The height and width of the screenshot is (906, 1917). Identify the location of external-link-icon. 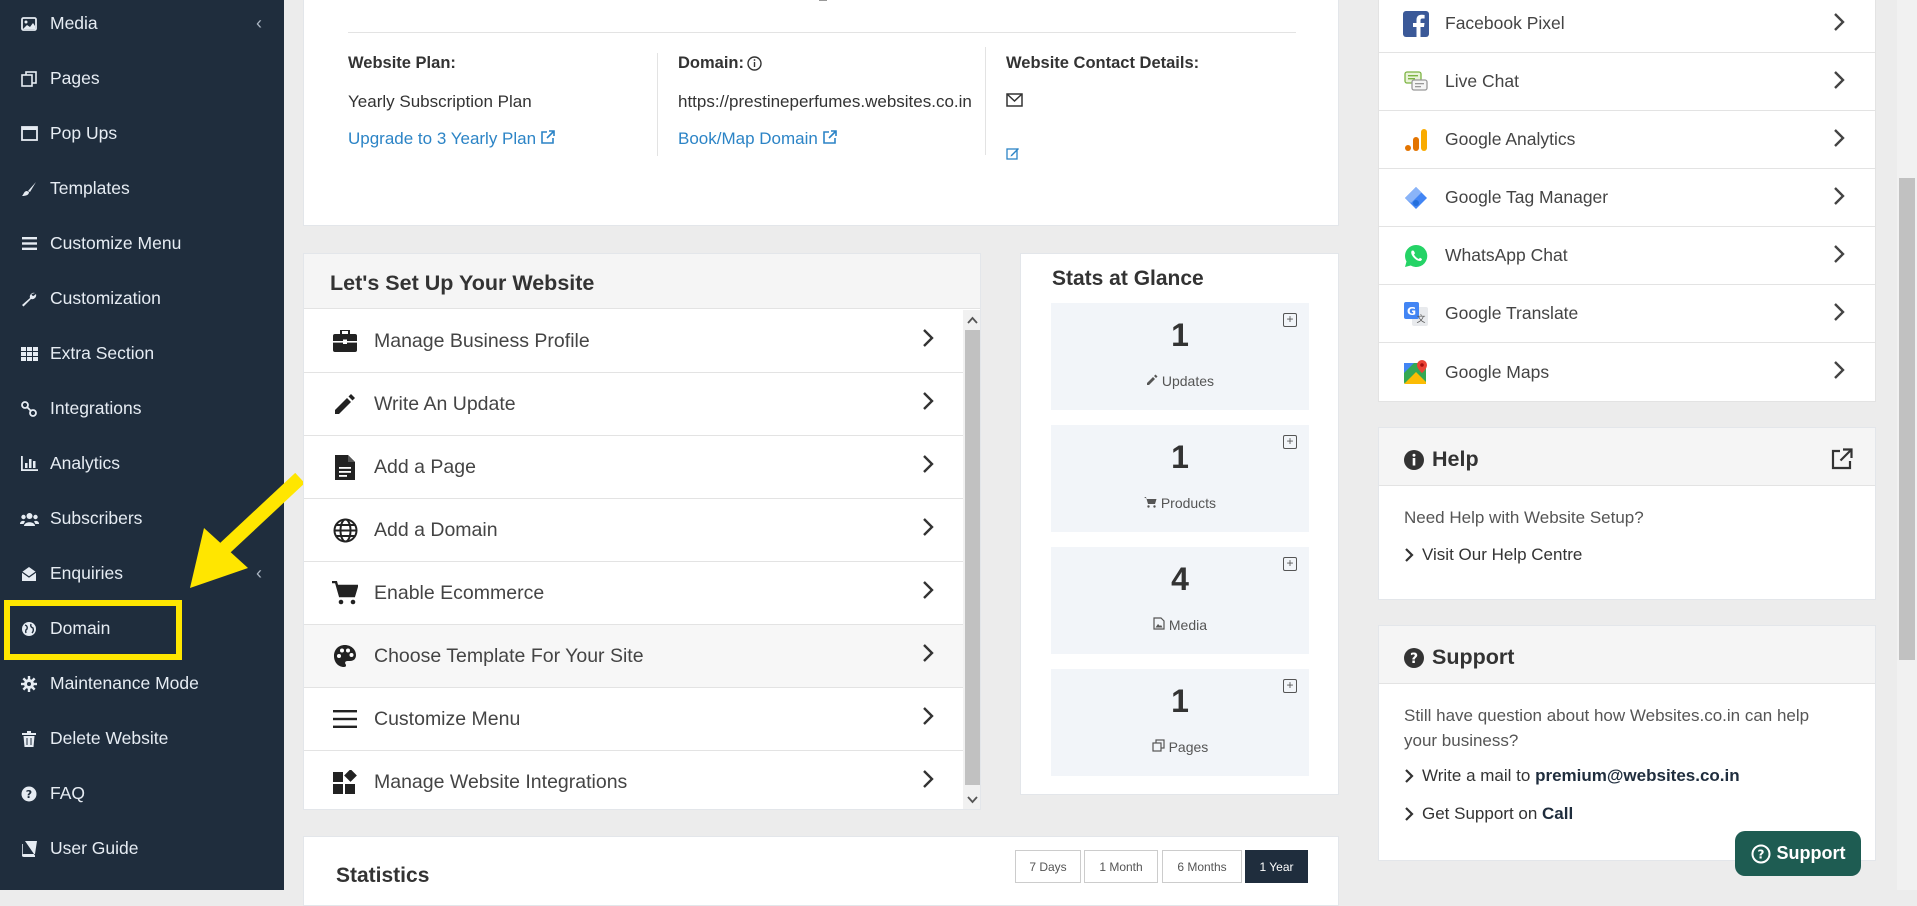
(1842, 459).